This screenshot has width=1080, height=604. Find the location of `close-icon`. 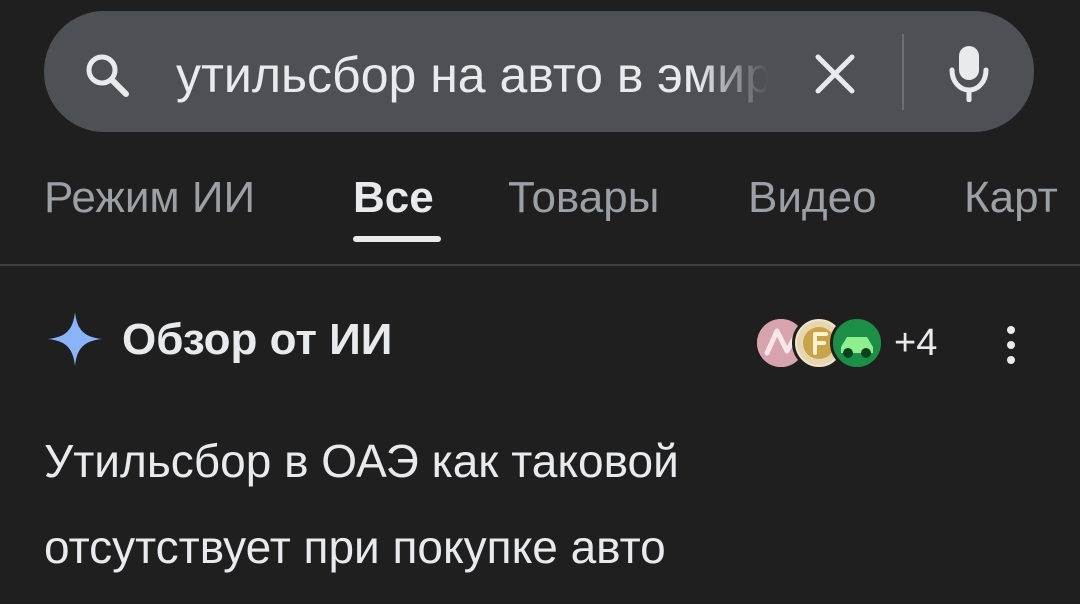

close-icon is located at coordinates (835, 74).